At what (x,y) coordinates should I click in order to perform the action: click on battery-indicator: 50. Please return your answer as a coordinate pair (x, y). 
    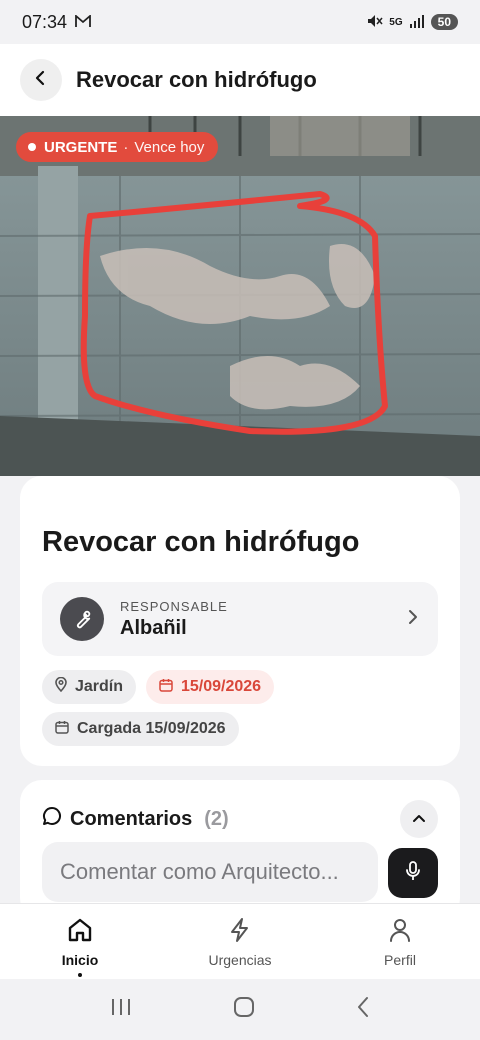
    Looking at the image, I should click on (444, 22).